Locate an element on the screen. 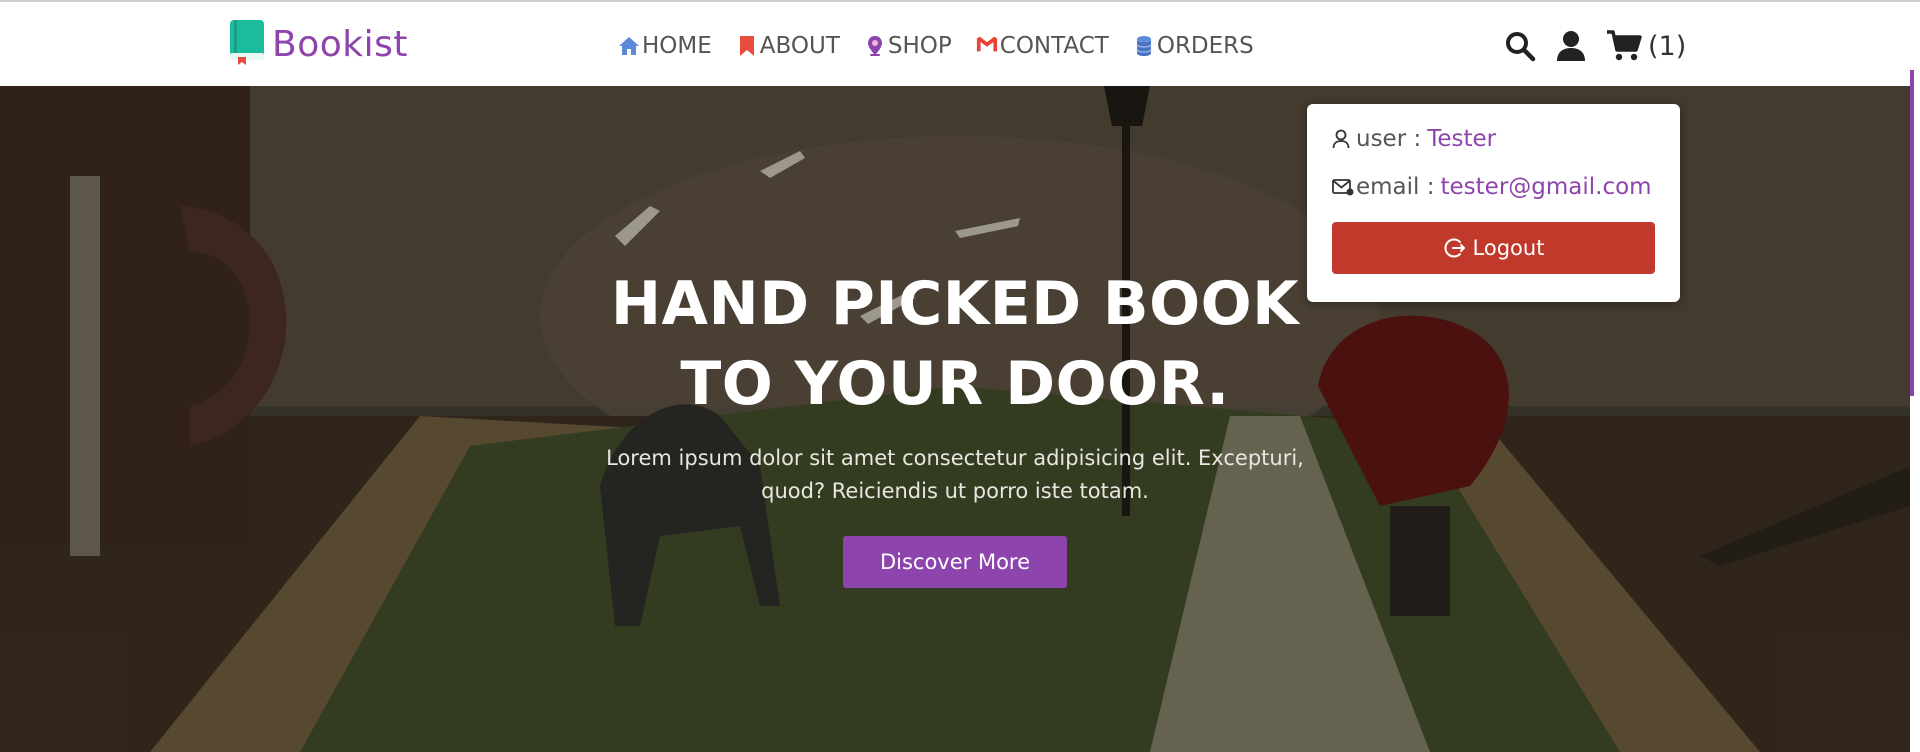 This screenshot has height=752, width=1920. nav-contact: CONTACT is located at coordinates (1042, 46).